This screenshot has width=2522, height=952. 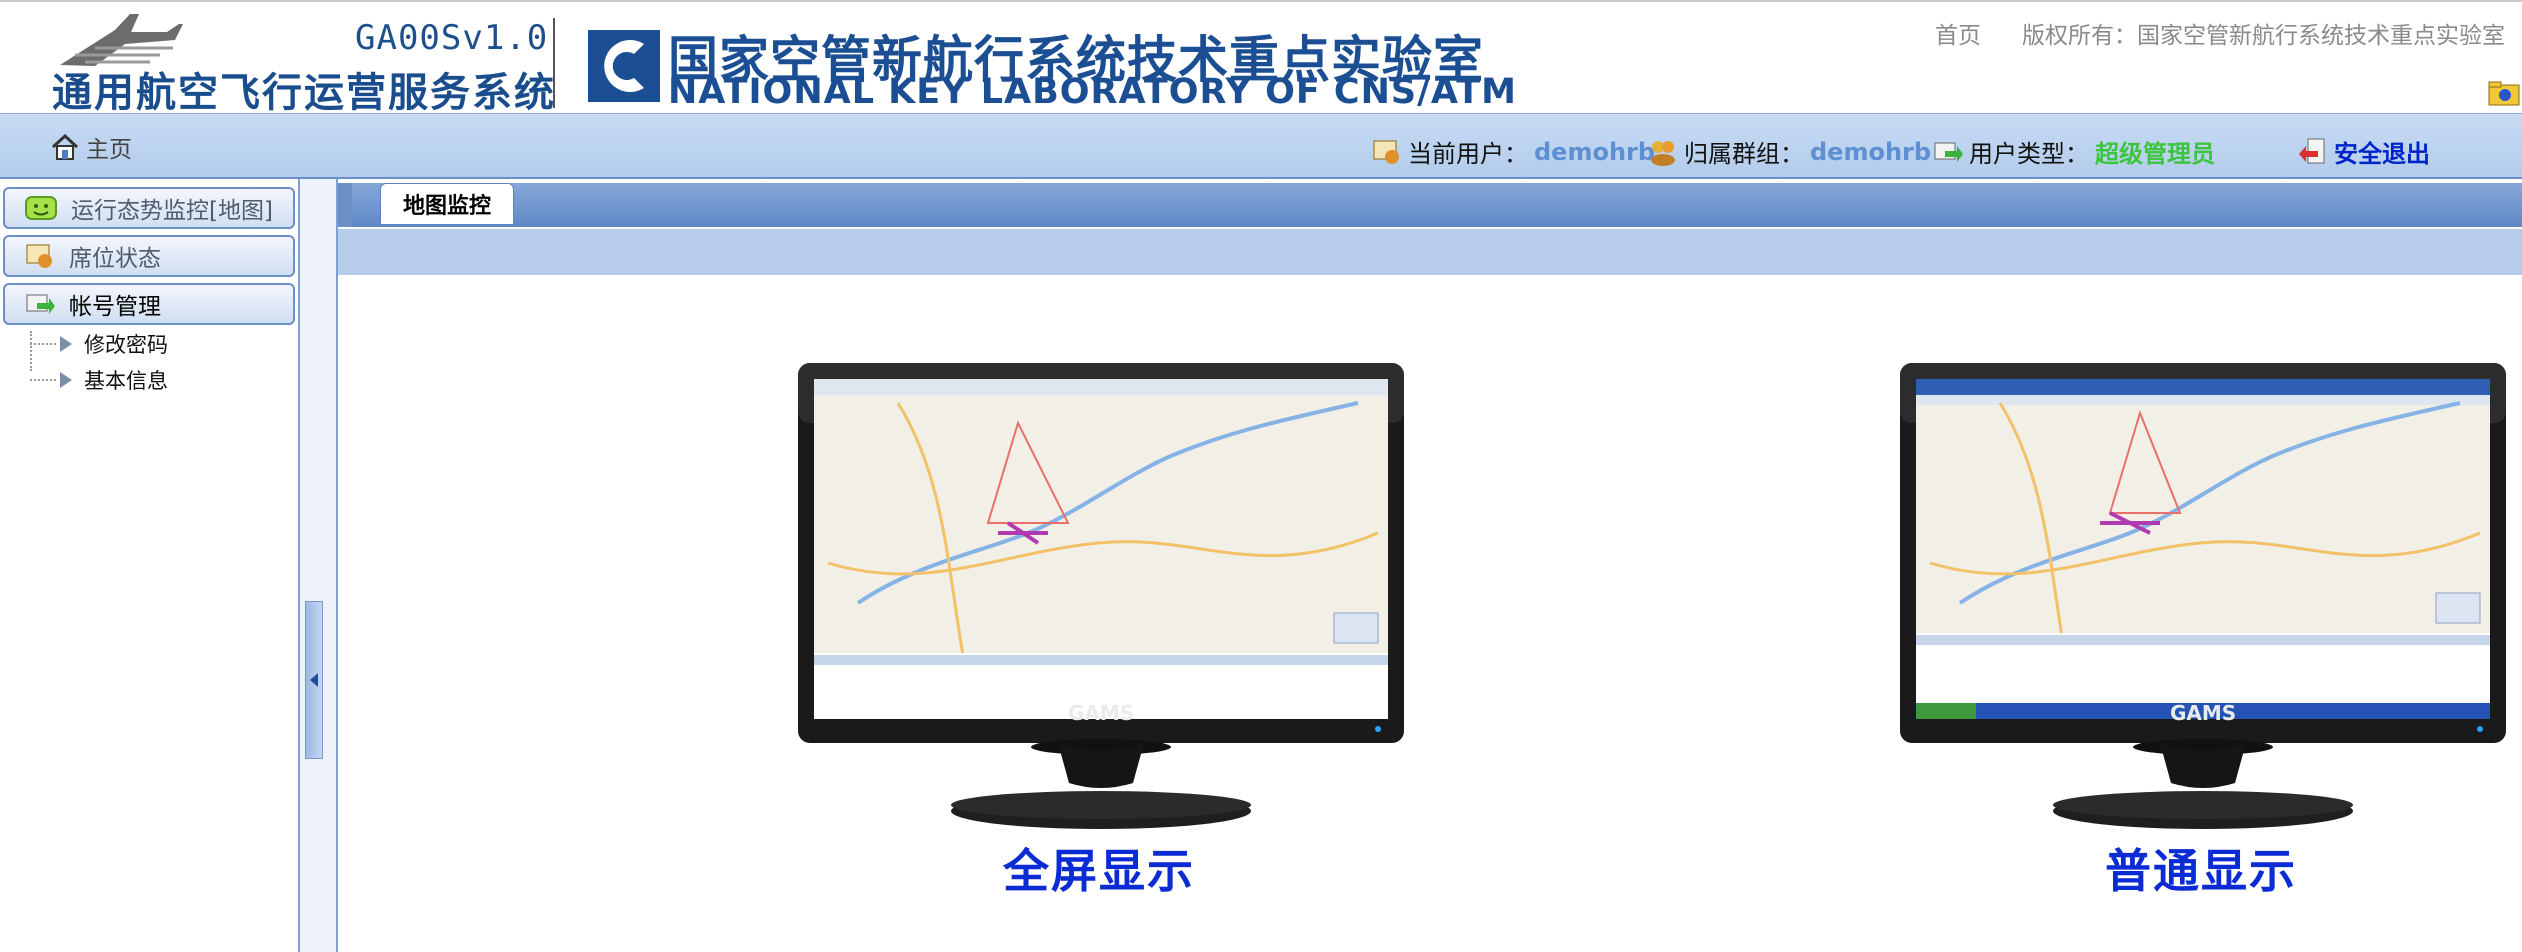 I want to click on logout-icon, so click(x=2312, y=150).